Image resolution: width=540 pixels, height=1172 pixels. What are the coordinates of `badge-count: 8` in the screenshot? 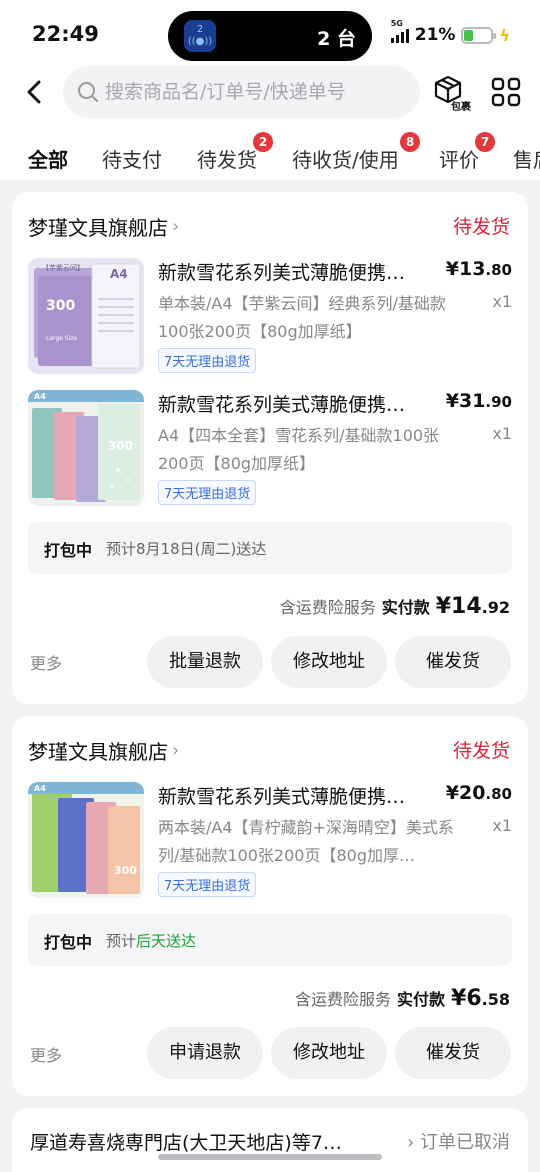 It's located at (410, 142).